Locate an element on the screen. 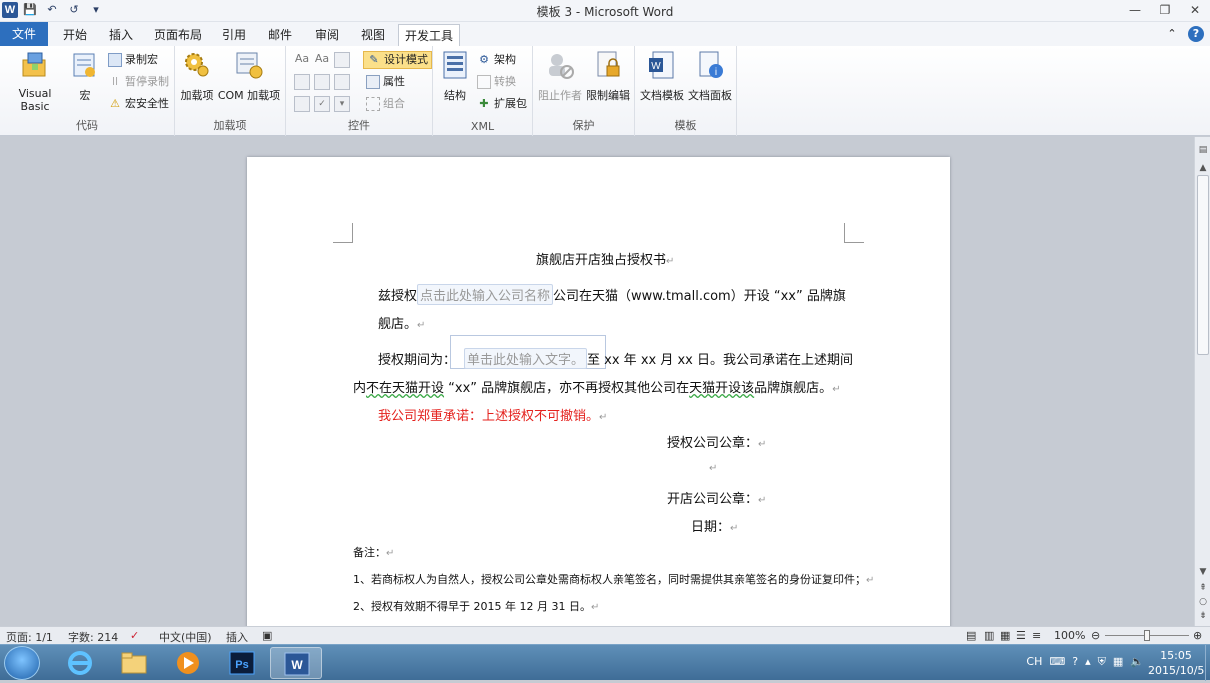  group-label: 组合 is located at coordinates (394, 103).